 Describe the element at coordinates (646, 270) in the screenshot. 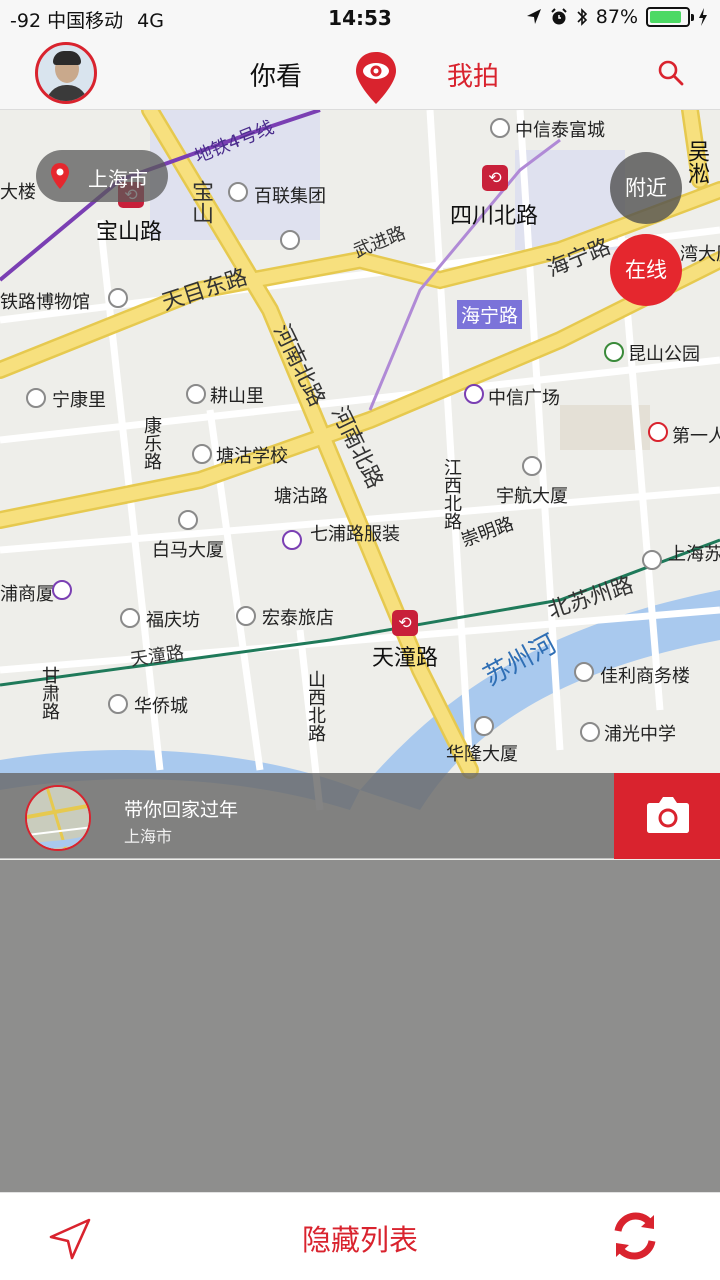

I see `online-button: 在线` at that location.